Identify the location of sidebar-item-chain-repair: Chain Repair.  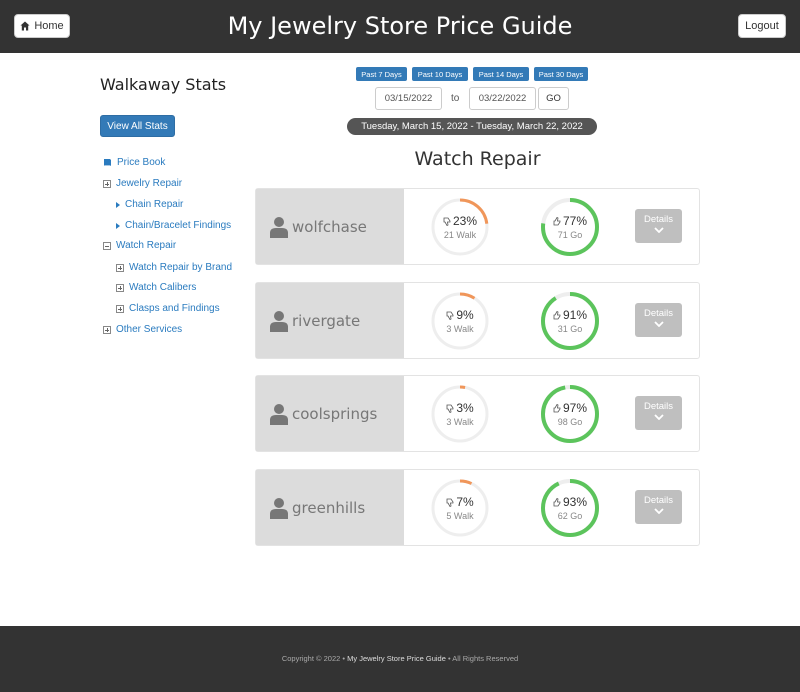
(149, 204).